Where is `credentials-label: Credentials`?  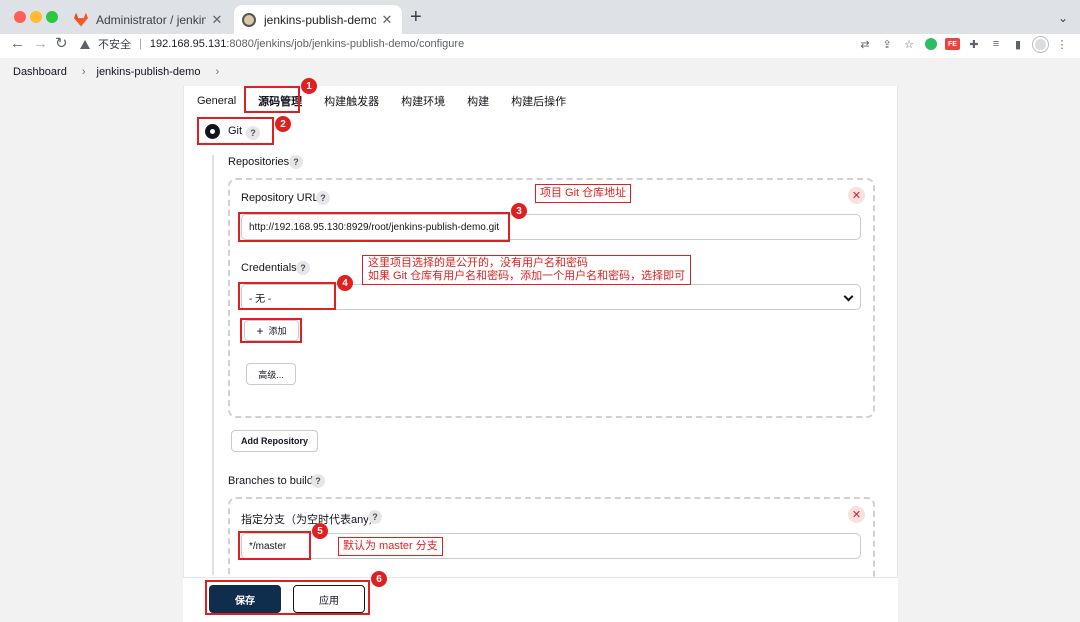
credentials-label: Credentials is located at coordinates (269, 268).